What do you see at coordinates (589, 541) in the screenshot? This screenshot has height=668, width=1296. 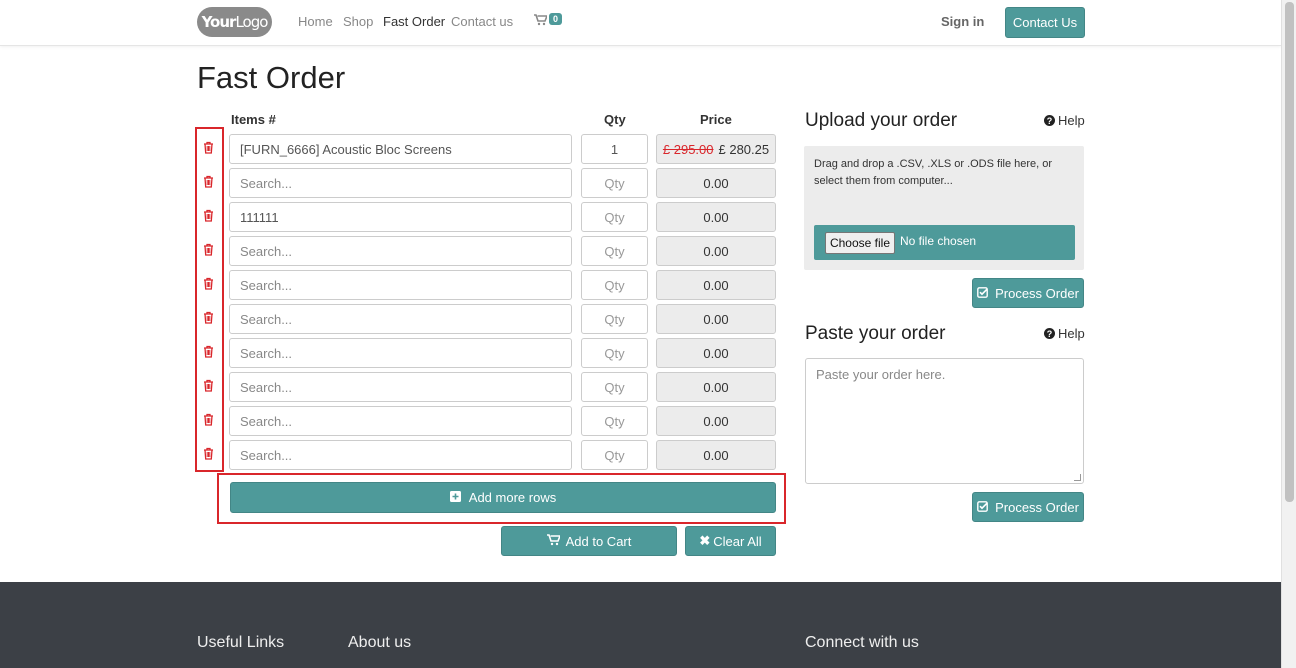 I see `add-to-cart-button: Add to Cart` at bounding box center [589, 541].